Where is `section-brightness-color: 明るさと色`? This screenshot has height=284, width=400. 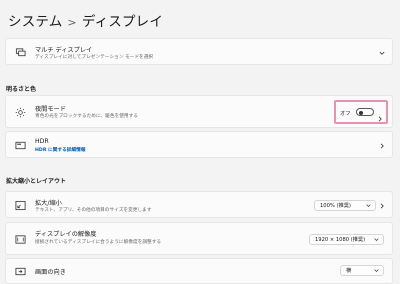 section-brightness-color: 明るさと色 is located at coordinates (21, 89).